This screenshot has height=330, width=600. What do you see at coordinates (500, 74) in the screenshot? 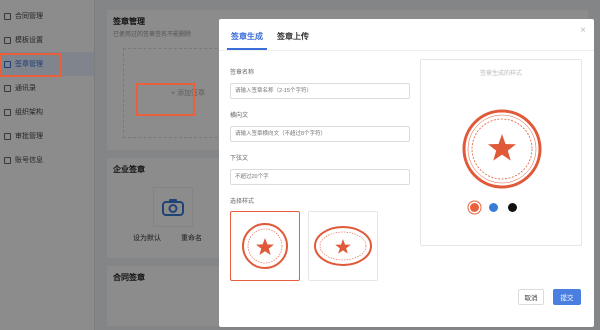
I see `preview-label: 签章生成的样式` at bounding box center [500, 74].